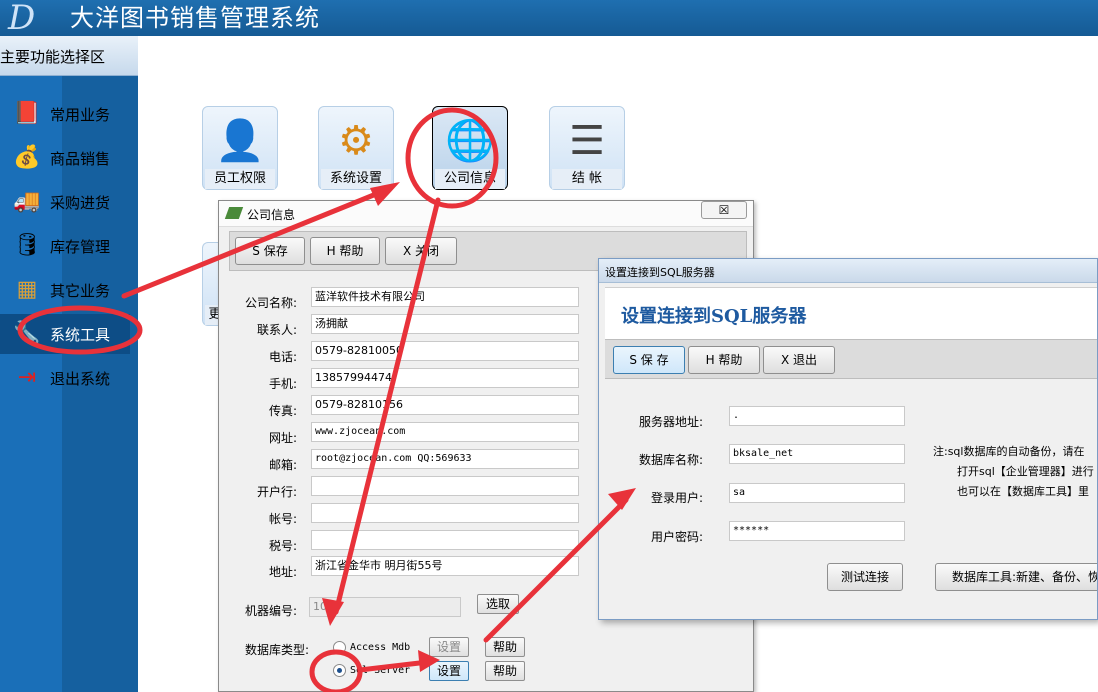  I want to click on backup-note: 也可以在【数据库工具】里, so click(1023, 491).